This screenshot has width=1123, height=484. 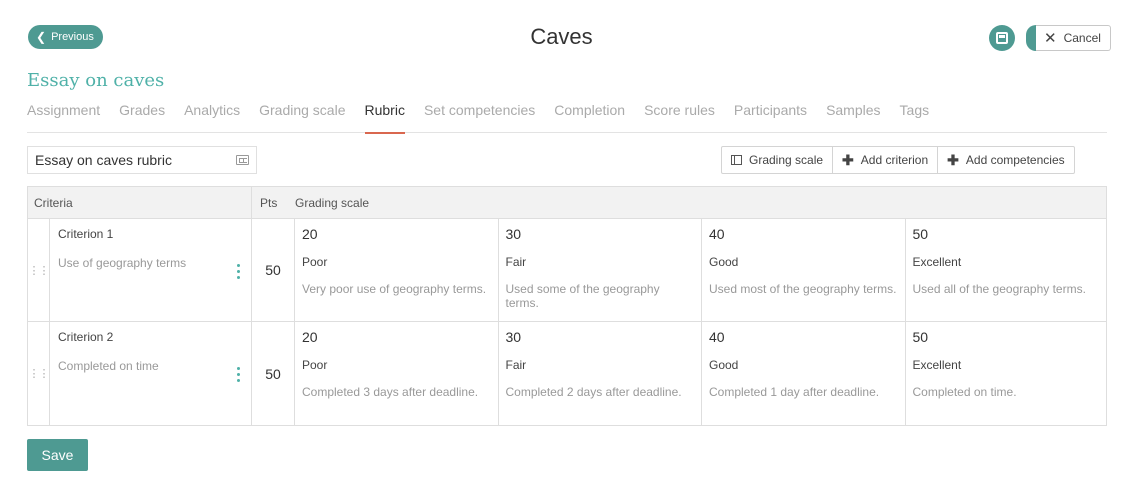 I want to click on cancel-cap, so click(x=1031, y=38).